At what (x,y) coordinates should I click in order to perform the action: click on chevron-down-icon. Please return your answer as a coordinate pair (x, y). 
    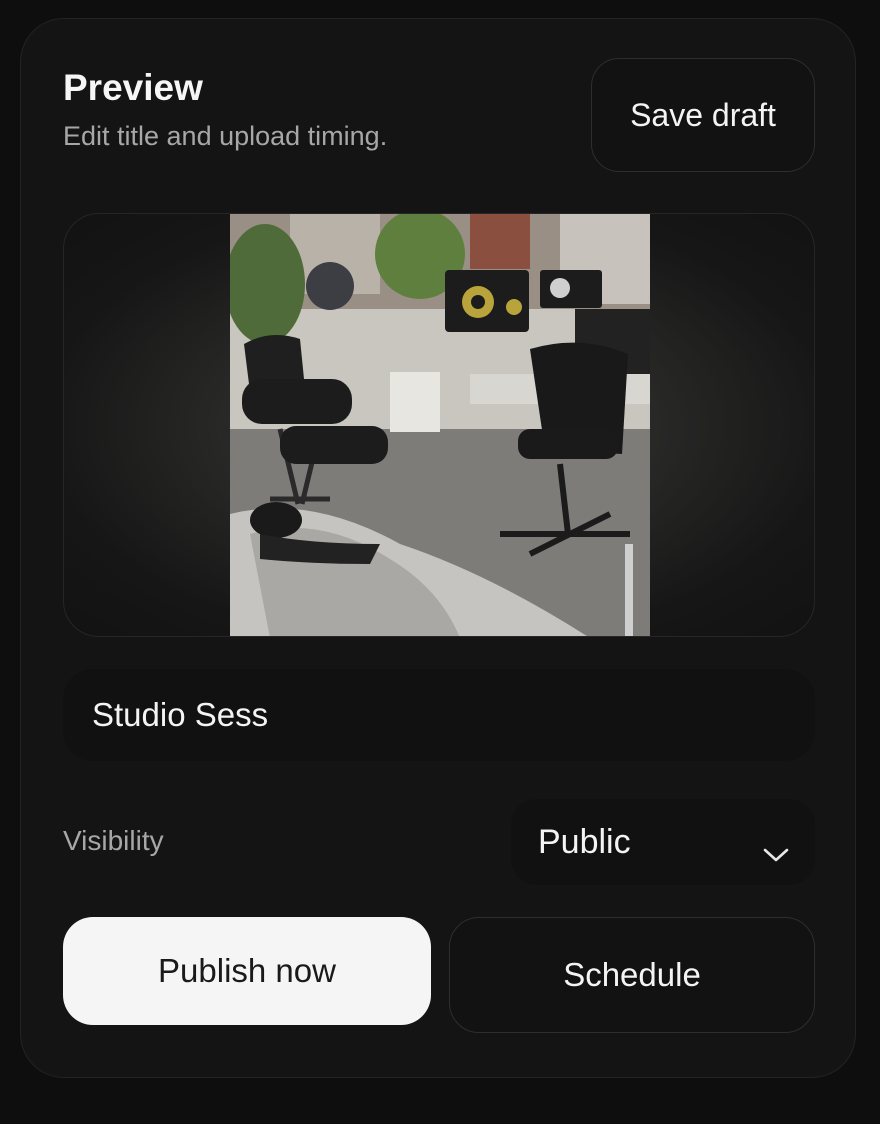
    Looking at the image, I should click on (776, 852).